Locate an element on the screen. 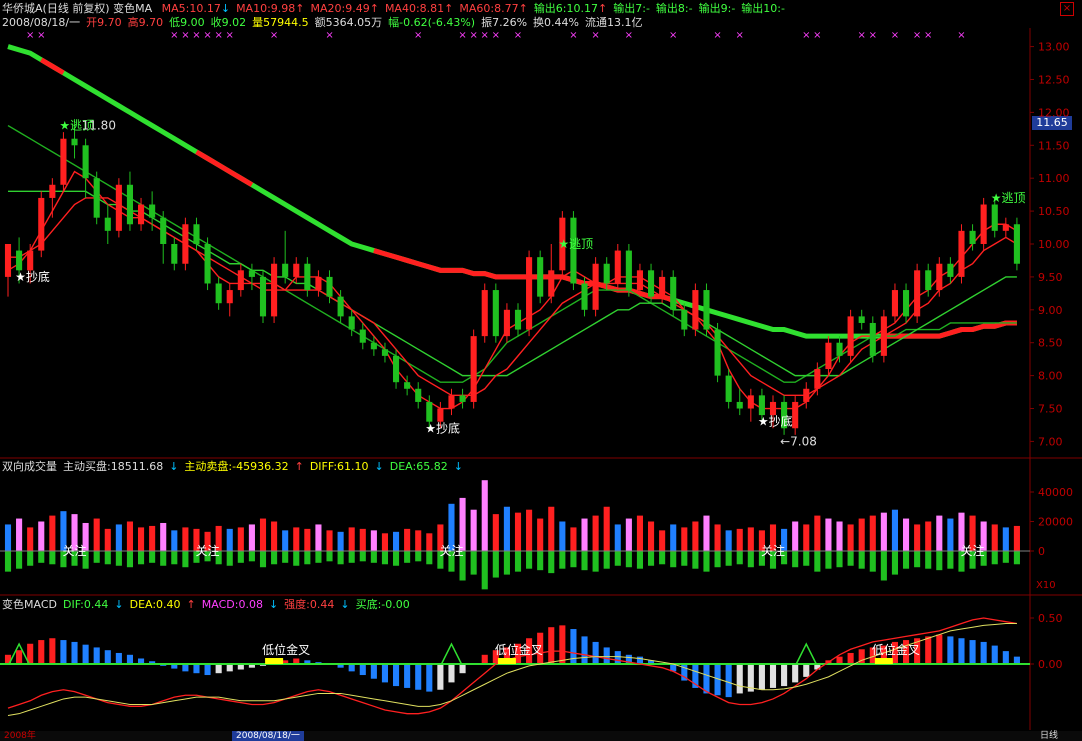  y-tick-label: 9.00 is located at coordinates (1050, 310).